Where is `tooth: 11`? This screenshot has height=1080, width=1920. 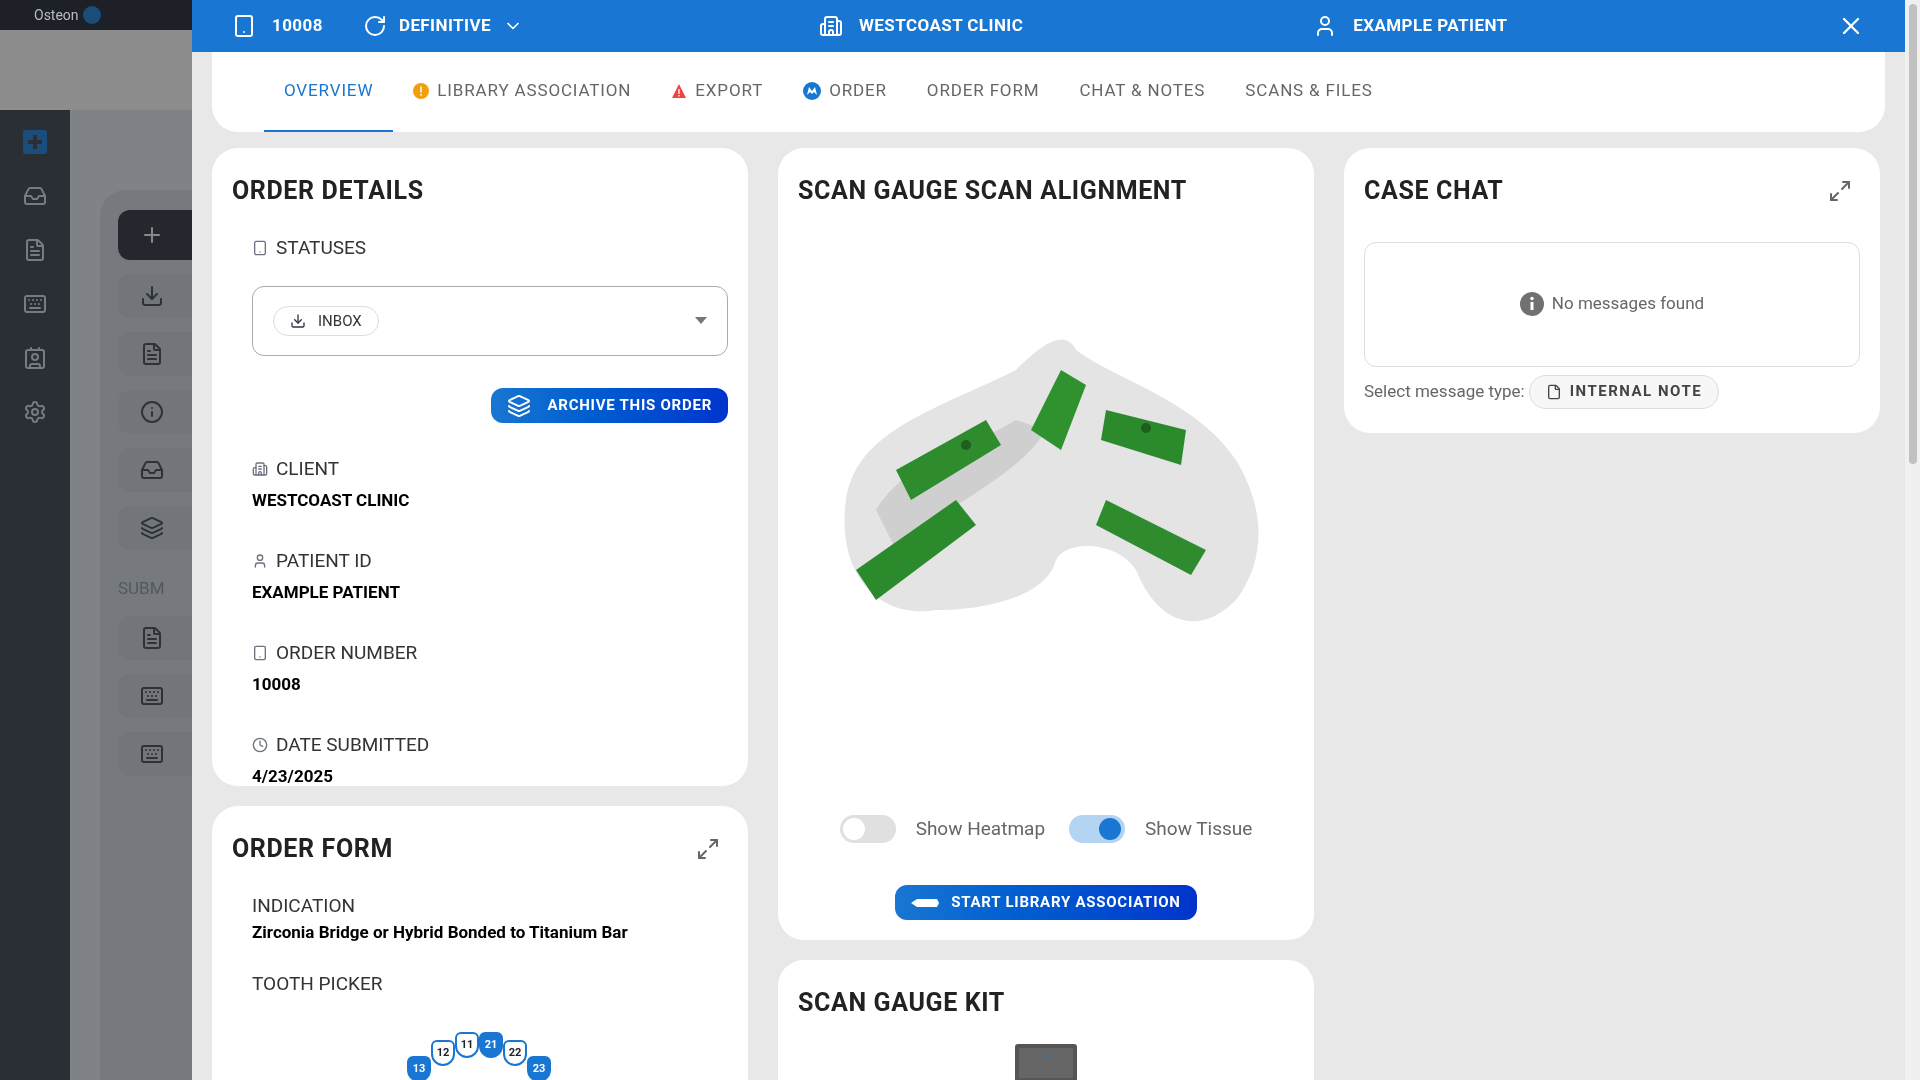 tooth: 11 is located at coordinates (467, 1045).